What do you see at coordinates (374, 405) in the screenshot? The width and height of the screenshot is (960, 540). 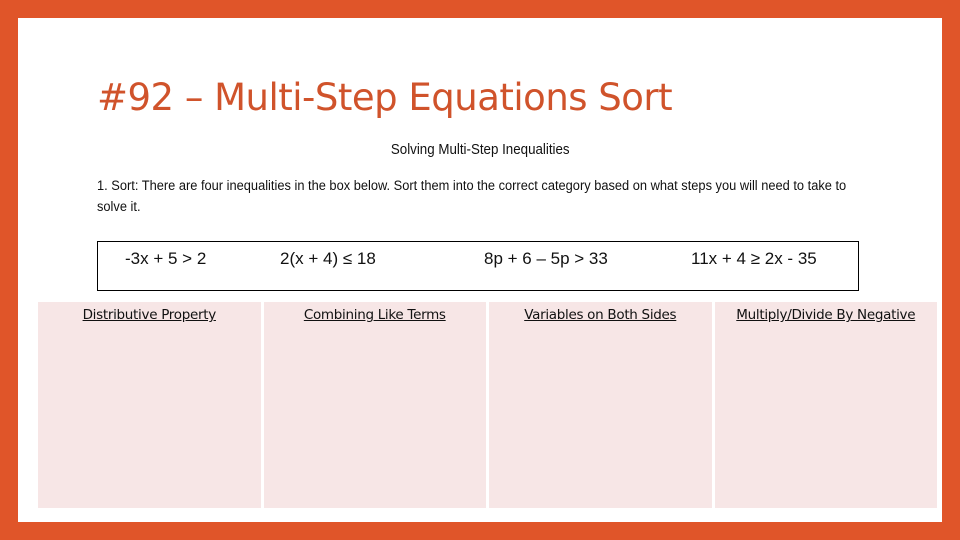 I see `sort-column-combining-like-terms: Combining Like Terms` at bounding box center [374, 405].